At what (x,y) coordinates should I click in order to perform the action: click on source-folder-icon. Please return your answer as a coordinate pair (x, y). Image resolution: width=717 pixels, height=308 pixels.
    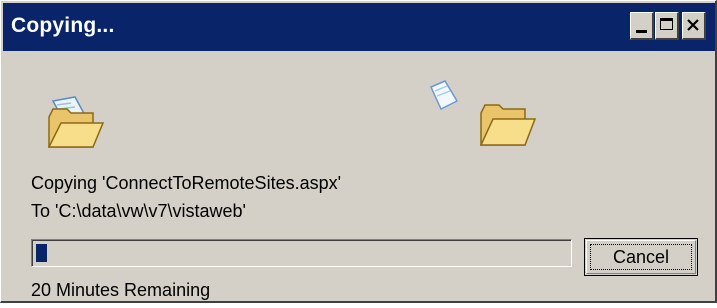
    Looking at the image, I should click on (76, 122).